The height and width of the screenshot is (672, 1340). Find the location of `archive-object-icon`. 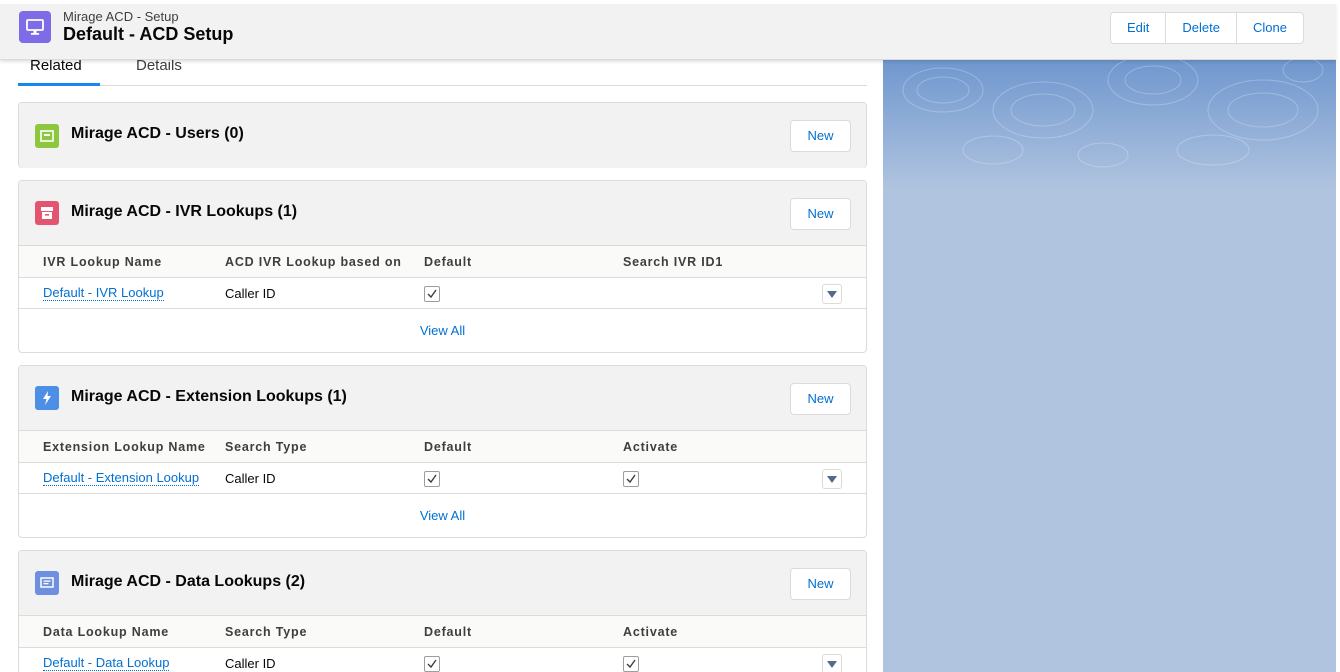

archive-object-icon is located at coordinates (47, 213).